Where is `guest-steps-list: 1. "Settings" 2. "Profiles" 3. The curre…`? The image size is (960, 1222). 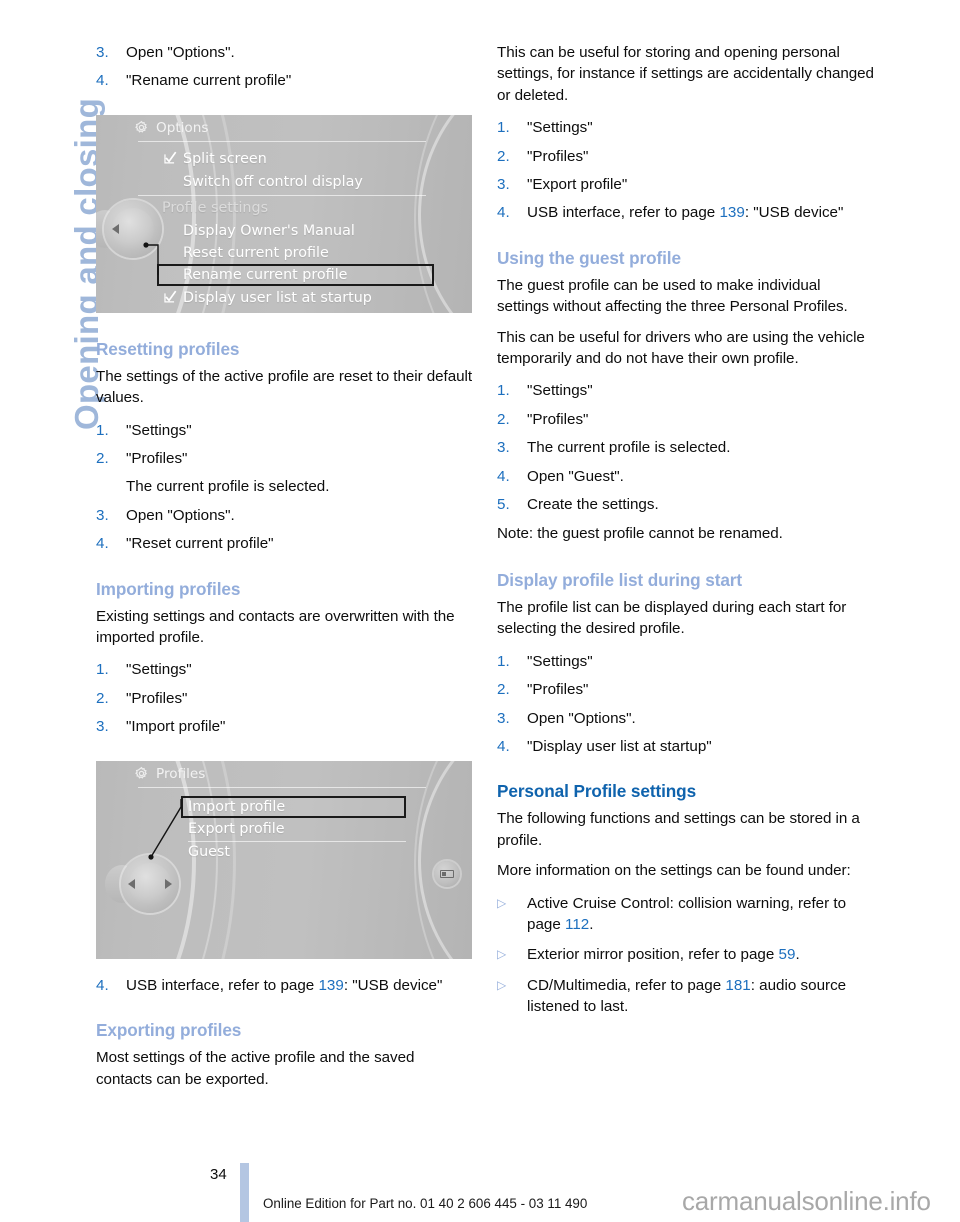 guest-steps-list: 1. "Settings" 2. "Profiles" 3. The curre… is located at coordinates (686, 447).